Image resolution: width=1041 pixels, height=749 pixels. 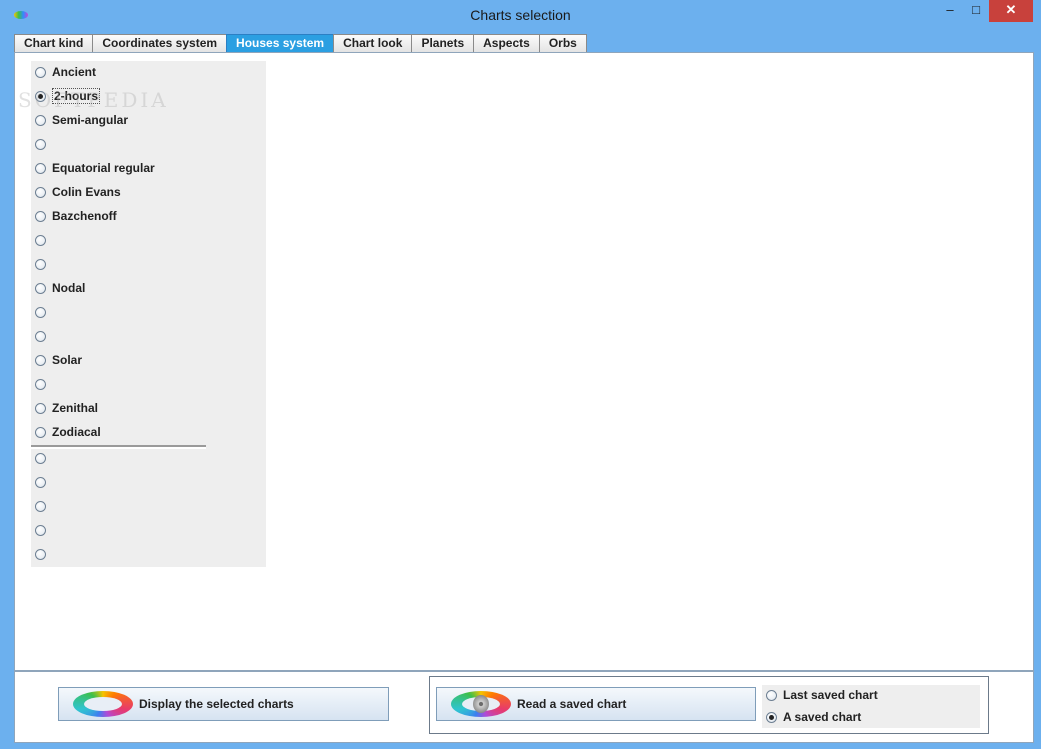 I want to click on option-last-saved-chart: Last saved chart, so click(x=822, y=695).